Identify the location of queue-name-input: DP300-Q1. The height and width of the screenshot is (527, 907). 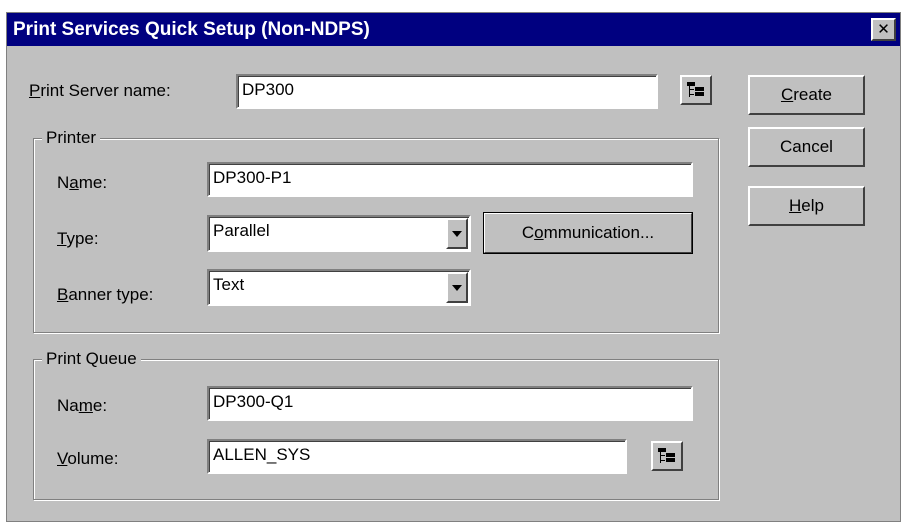
(450, 403).